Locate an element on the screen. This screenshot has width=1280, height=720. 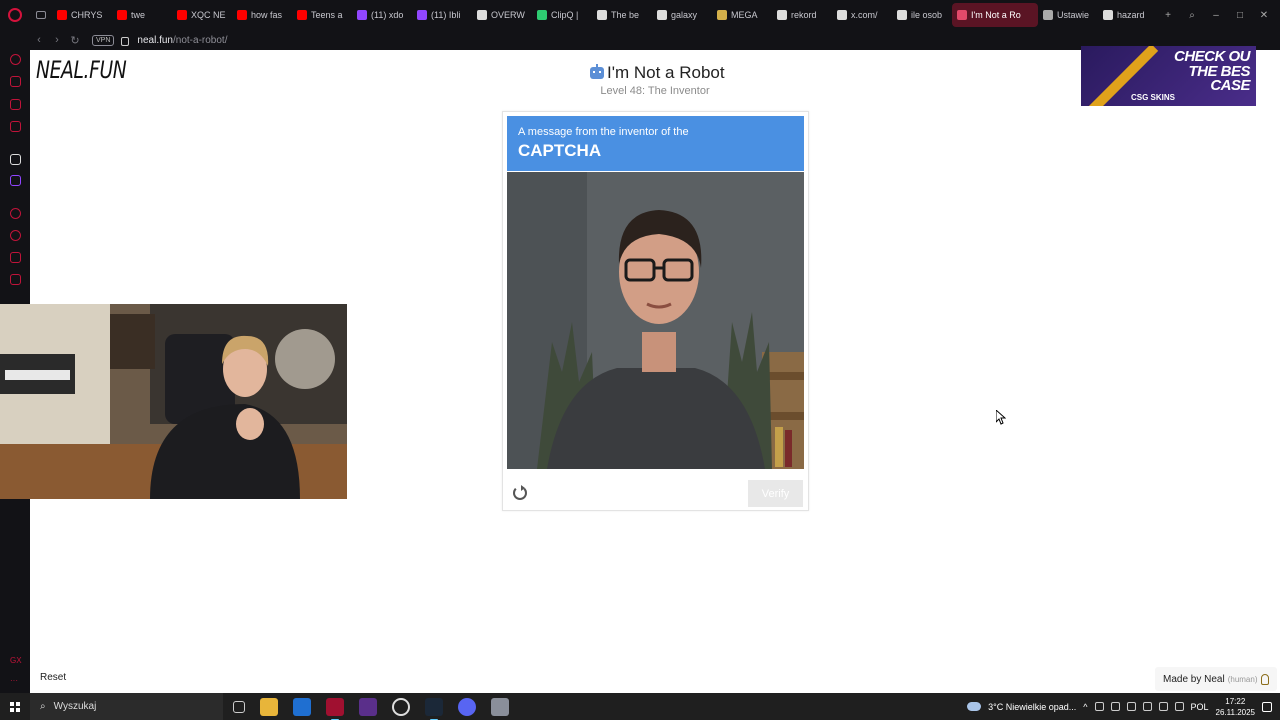
reload-icon: ↻ is located at coordinates (75, 40).